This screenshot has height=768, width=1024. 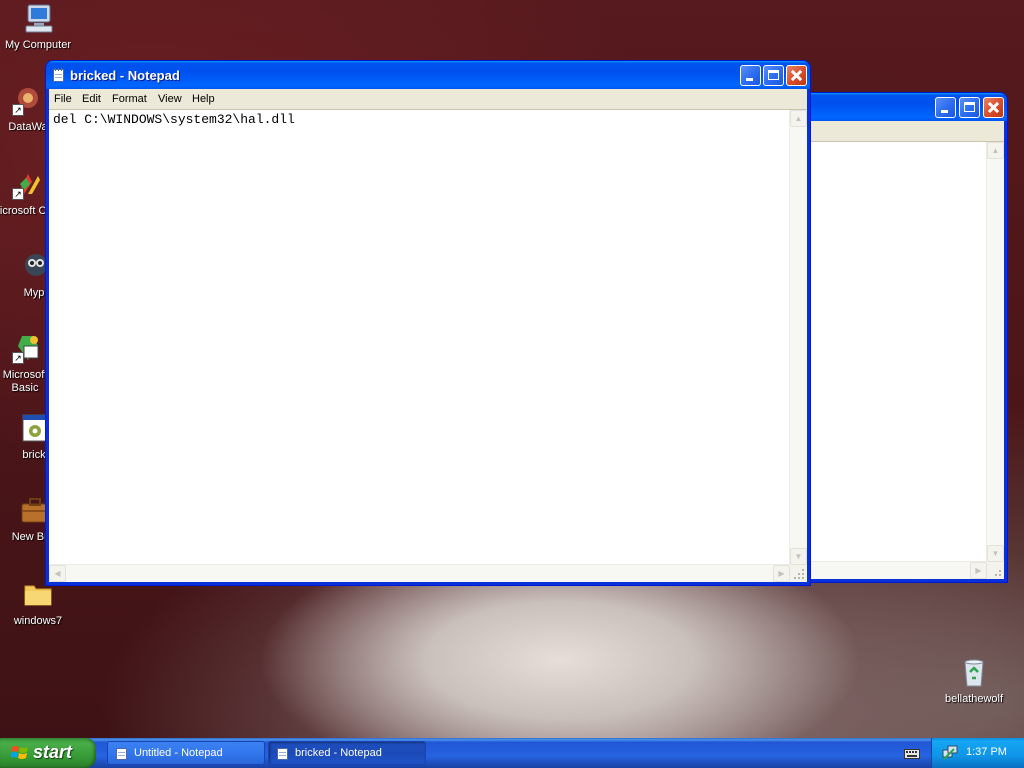 I want to click on desktop-icon-label: My Computer, so click(x=38, y=45).